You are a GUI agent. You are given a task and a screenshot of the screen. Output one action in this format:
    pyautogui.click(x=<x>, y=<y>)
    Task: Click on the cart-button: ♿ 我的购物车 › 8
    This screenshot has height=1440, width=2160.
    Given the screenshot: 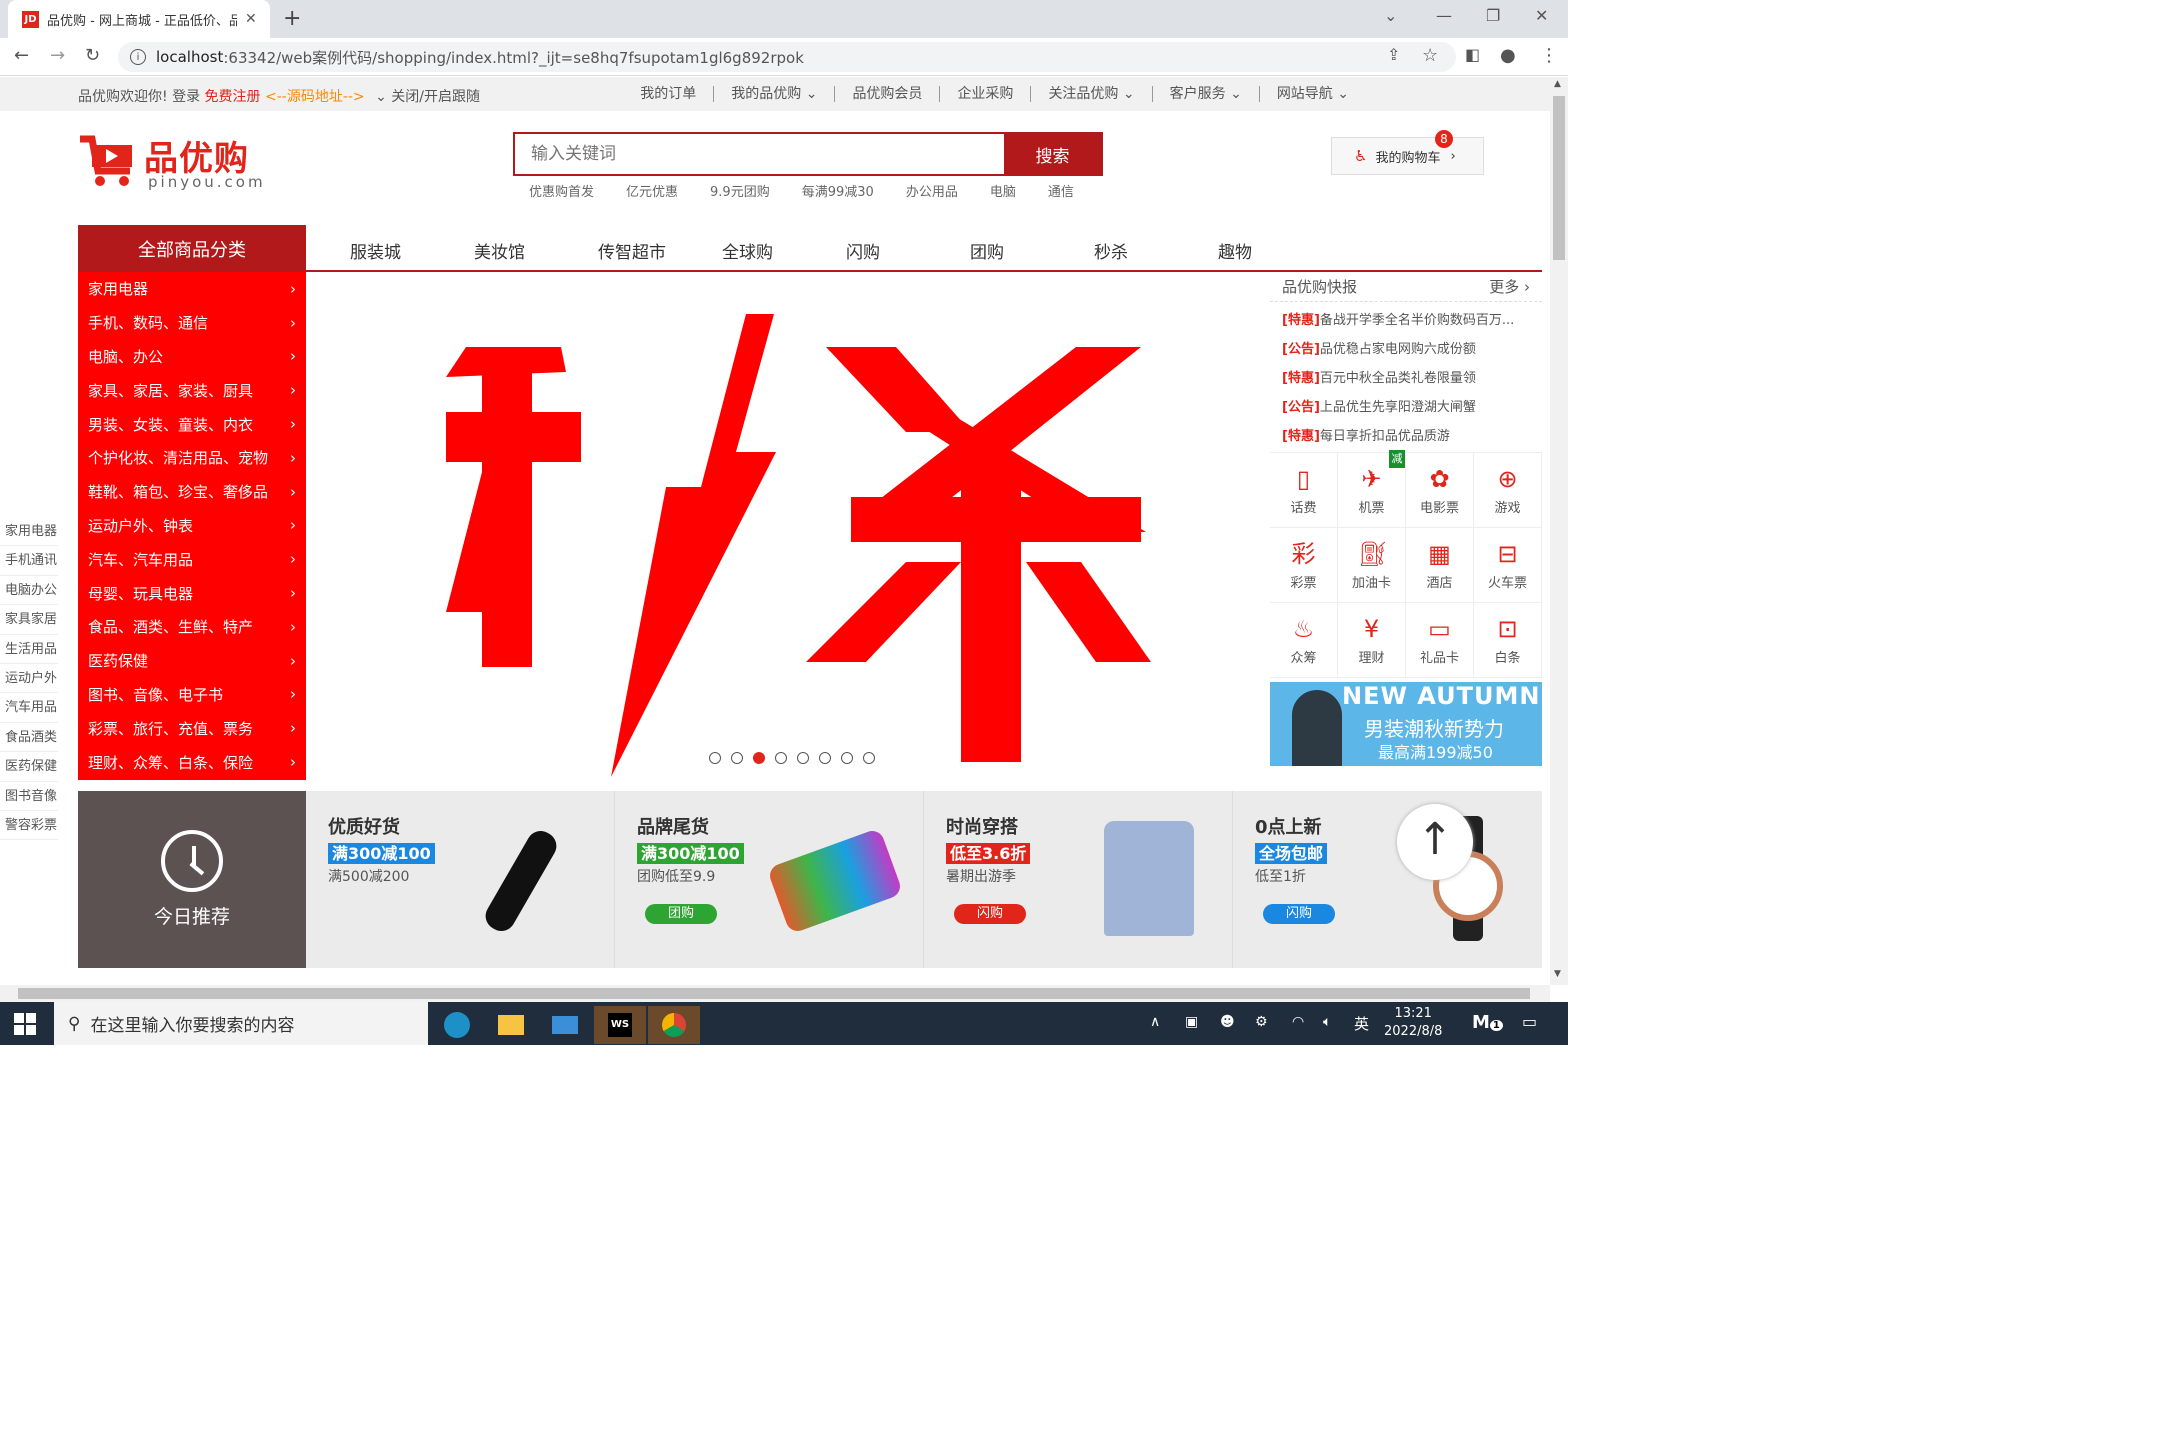 What is the action you would take?
    pyautogui.click(x=1407, y=152)
    